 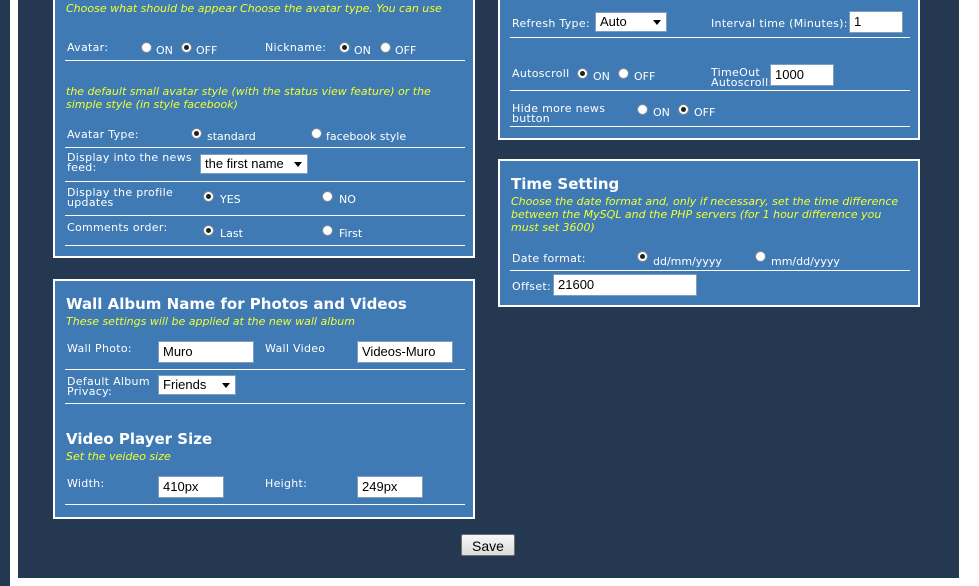 I want to click on interval-time-label: Interval time (Minutes):, so click(x=779, y=23).